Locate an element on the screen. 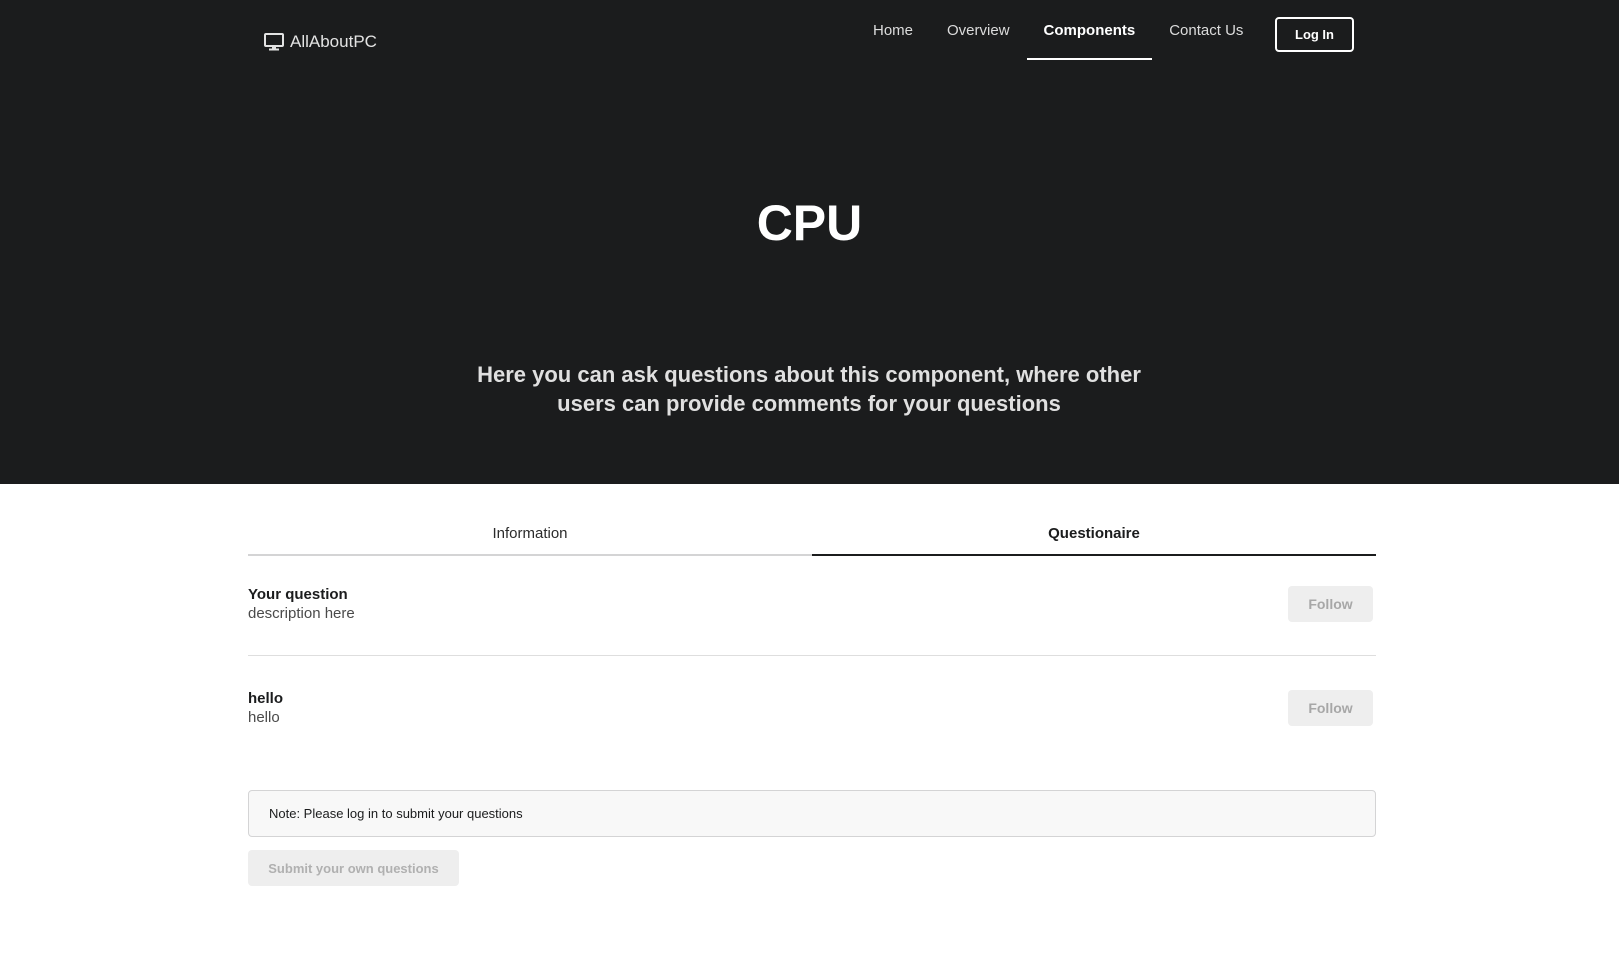 Image resolution: width=1619 pixels, height=966 pixels. question-description: description here is located at coordinates (301, 613).